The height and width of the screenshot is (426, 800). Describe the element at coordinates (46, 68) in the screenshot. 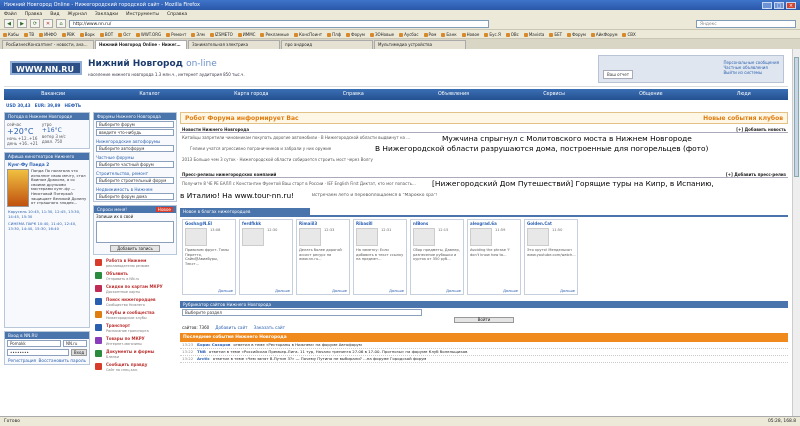

I see `site-logo: WWW.NN.RU` at that location.